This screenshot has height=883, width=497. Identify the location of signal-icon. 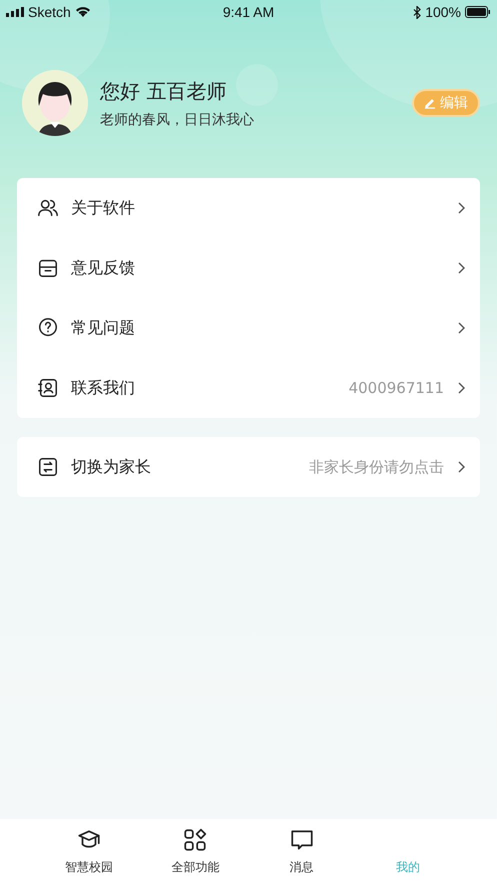
(15, 12).